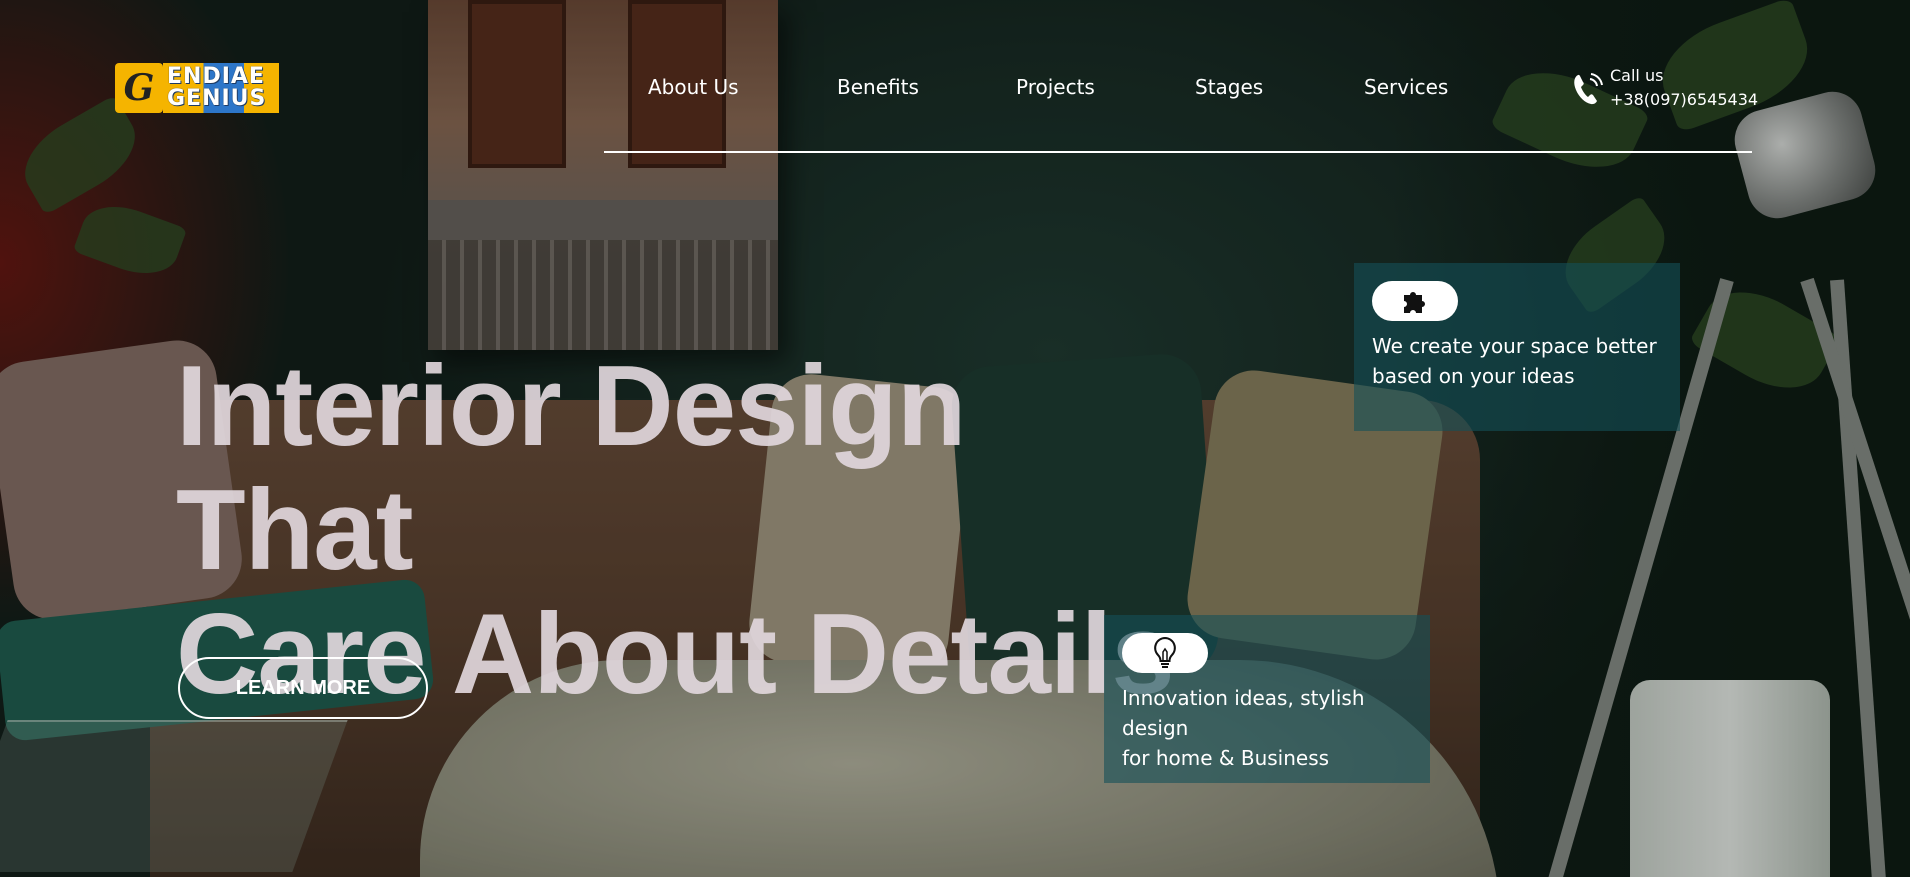 This screenshot has width=1910, height=877. What do you see at coordinates (878, 87) in the screenshot?
I see `nav-benefits: Benefits` at bounding box center [878, 87].